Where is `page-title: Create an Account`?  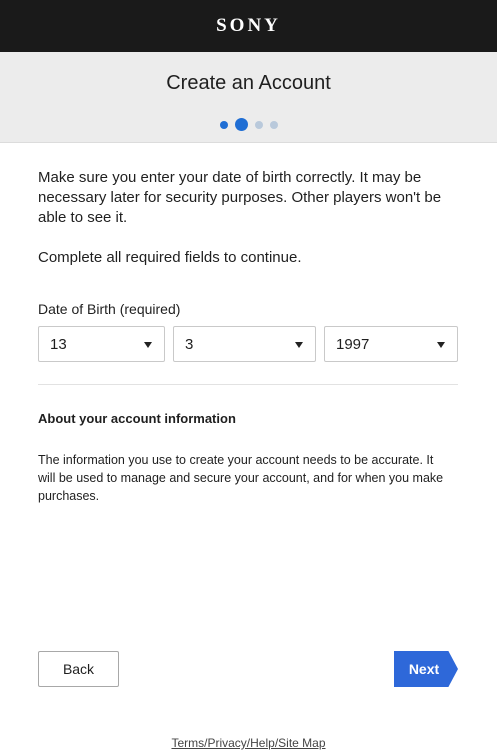 page-title: Create an Account is located at coordinates (248, 83).